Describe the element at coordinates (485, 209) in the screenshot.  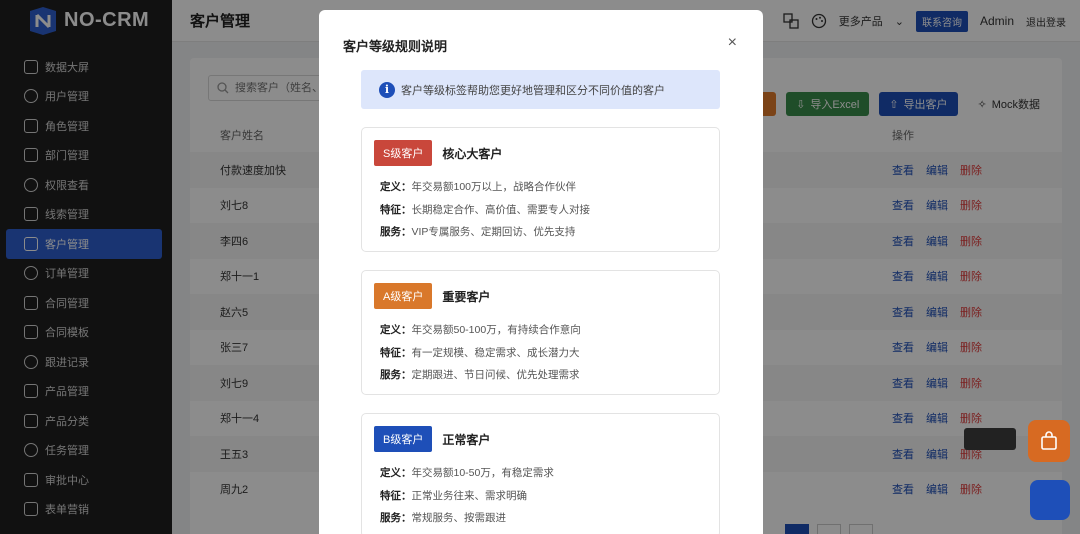
I see `level-feature: 特征：长期稳定合作、高价值、需要专人对接` at that location.